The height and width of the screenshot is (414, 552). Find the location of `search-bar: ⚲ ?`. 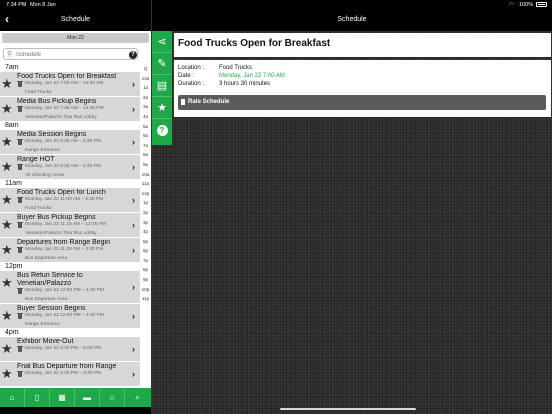

search-bar: ⚲ ? is located at coordinates (70, 54).